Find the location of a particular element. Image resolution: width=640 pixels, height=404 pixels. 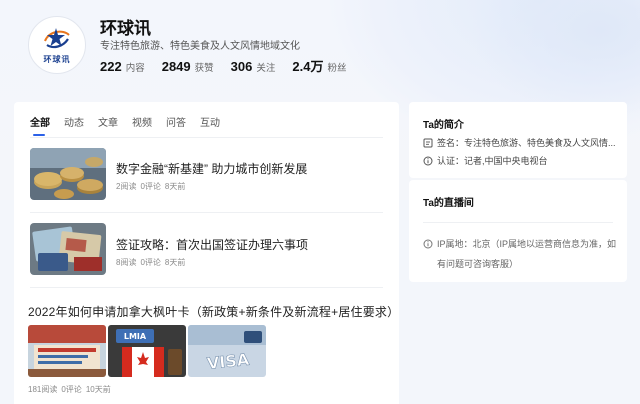

stat-number: 222 is located at coordinates (111, 66).